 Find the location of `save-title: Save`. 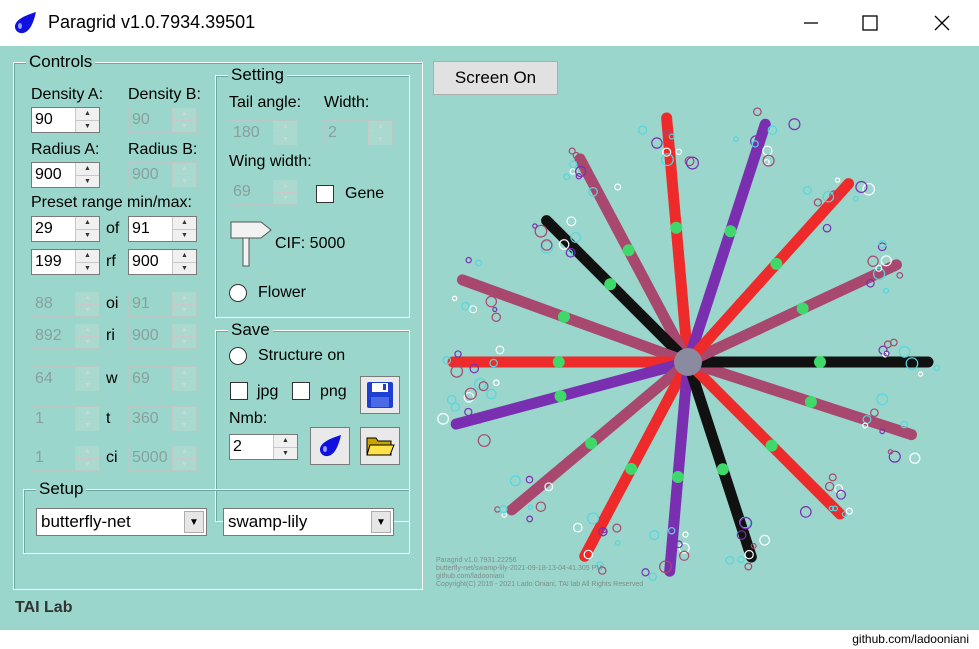

save-title: Save is located at coordinates (250, 330).